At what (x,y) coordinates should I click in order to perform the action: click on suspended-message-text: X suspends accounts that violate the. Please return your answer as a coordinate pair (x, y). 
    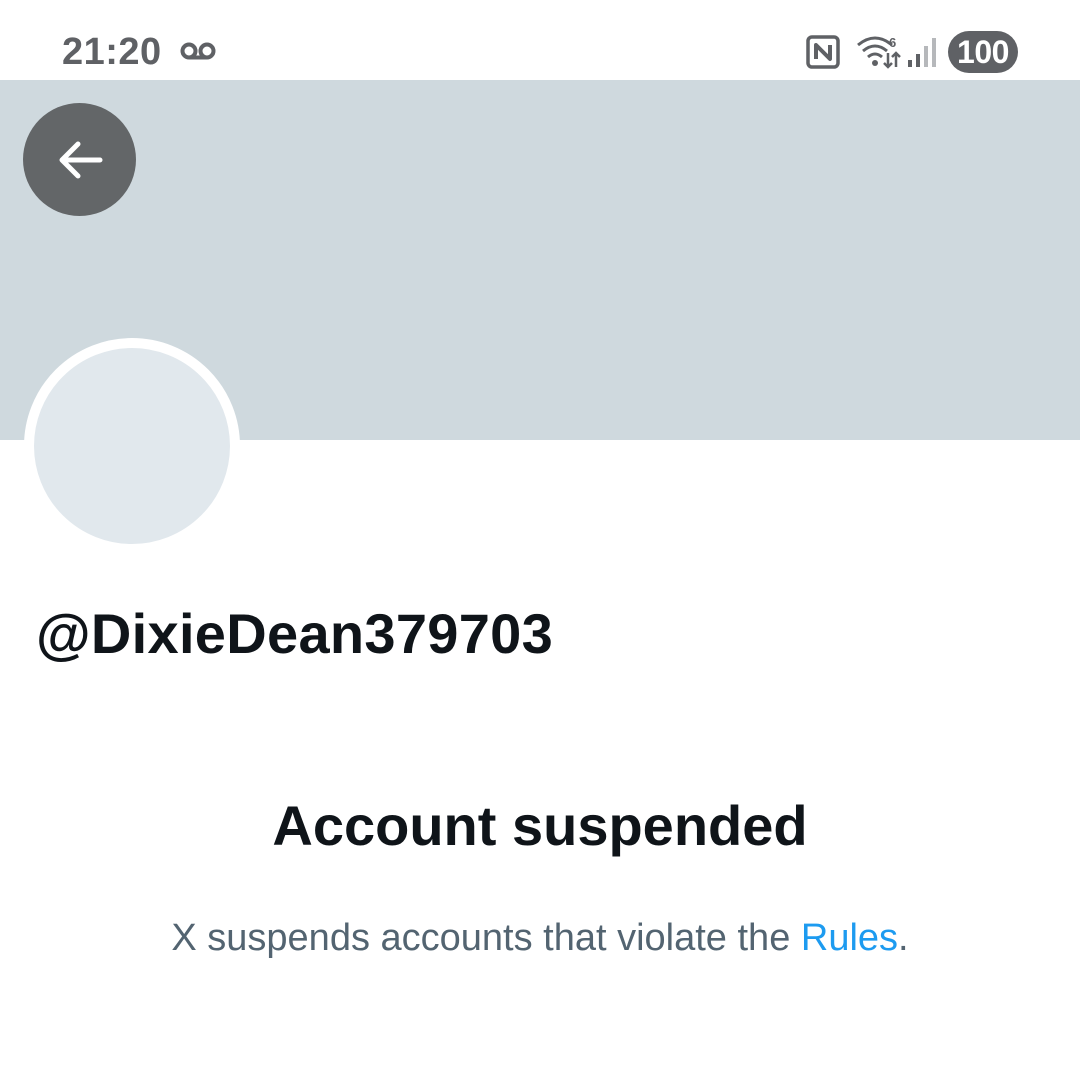
    Looking at the image, I should click on (486, 938).